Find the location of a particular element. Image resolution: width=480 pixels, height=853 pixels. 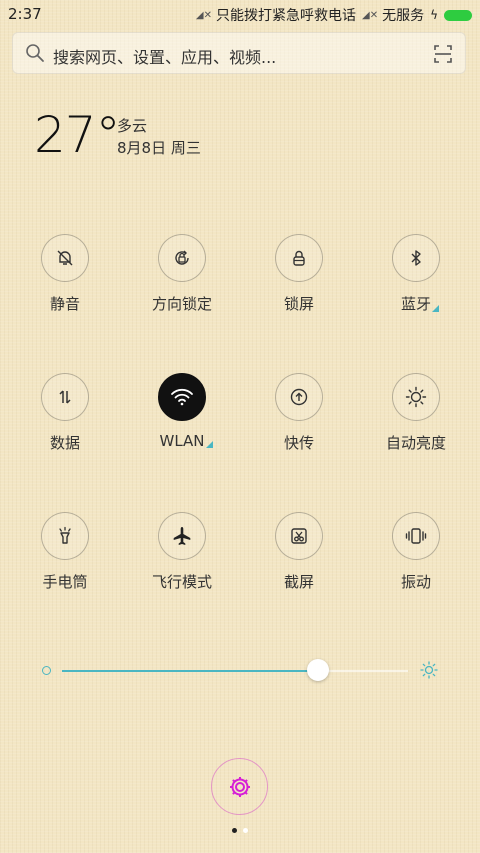

toggle-label: 飞行模式 is located at coordinates (181, 582).